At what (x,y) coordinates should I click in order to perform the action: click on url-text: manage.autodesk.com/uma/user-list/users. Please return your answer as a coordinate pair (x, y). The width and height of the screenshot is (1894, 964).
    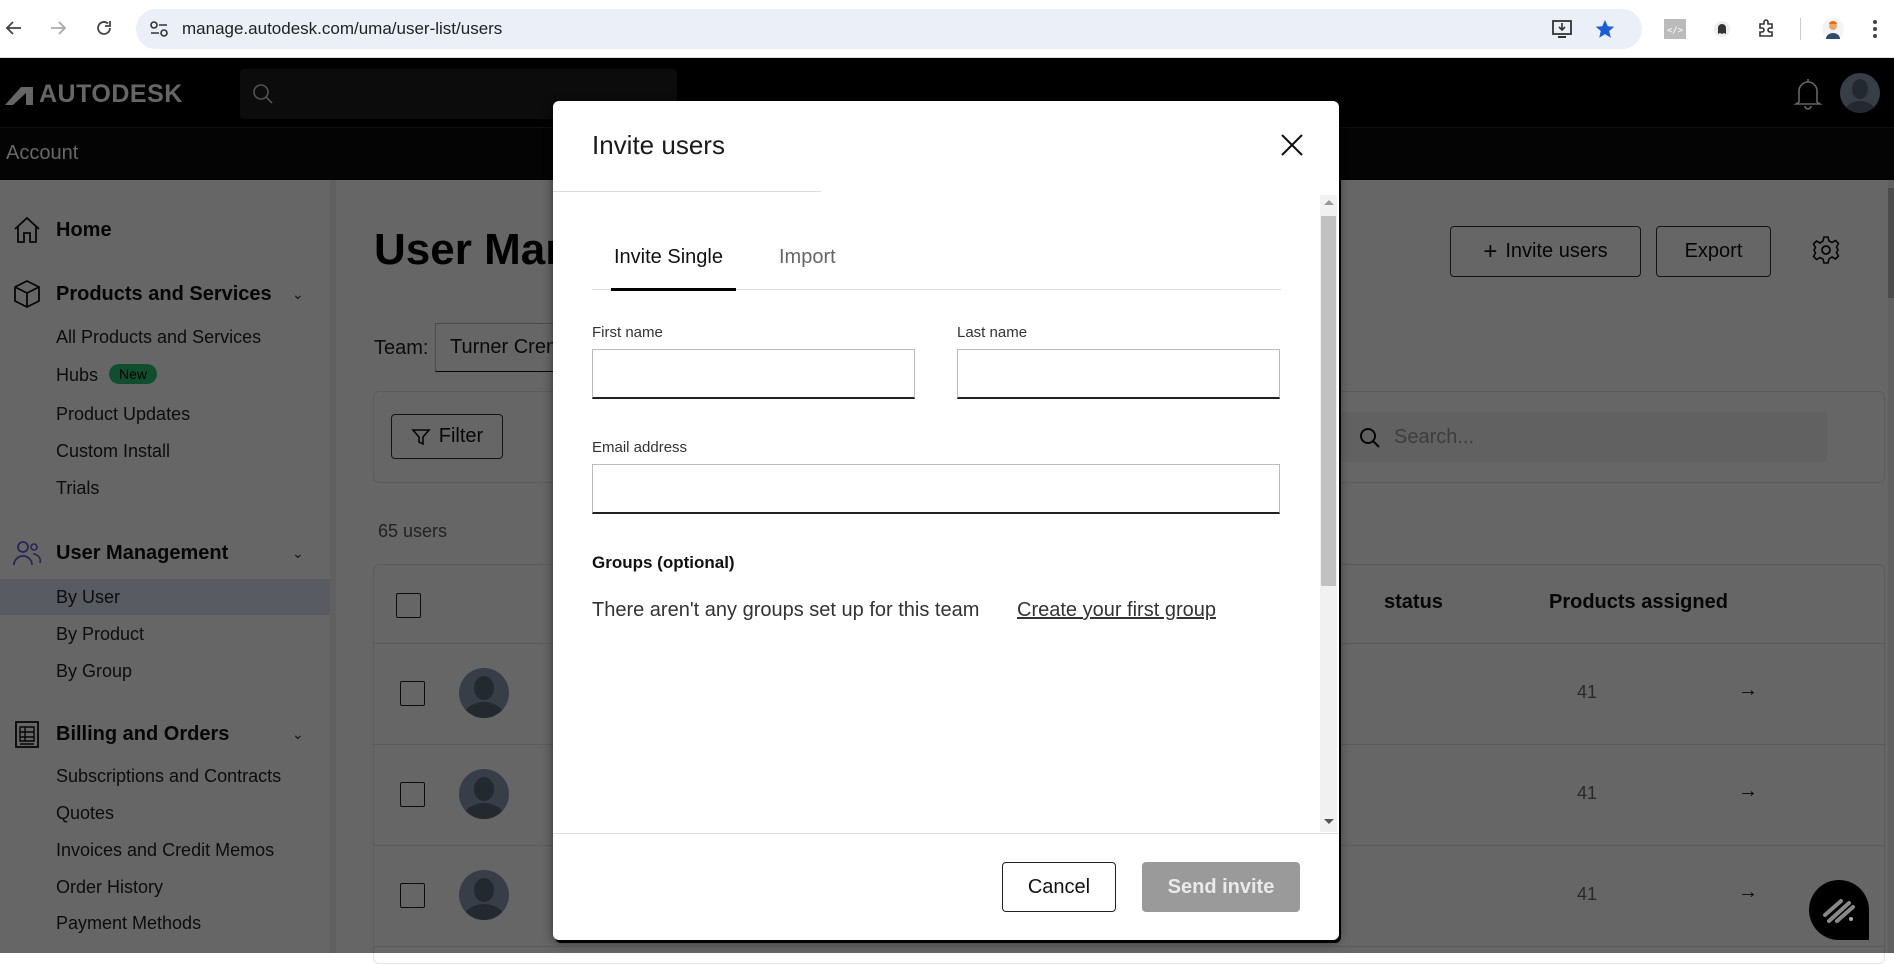
    Looking at the image, I should click on (342, 28).